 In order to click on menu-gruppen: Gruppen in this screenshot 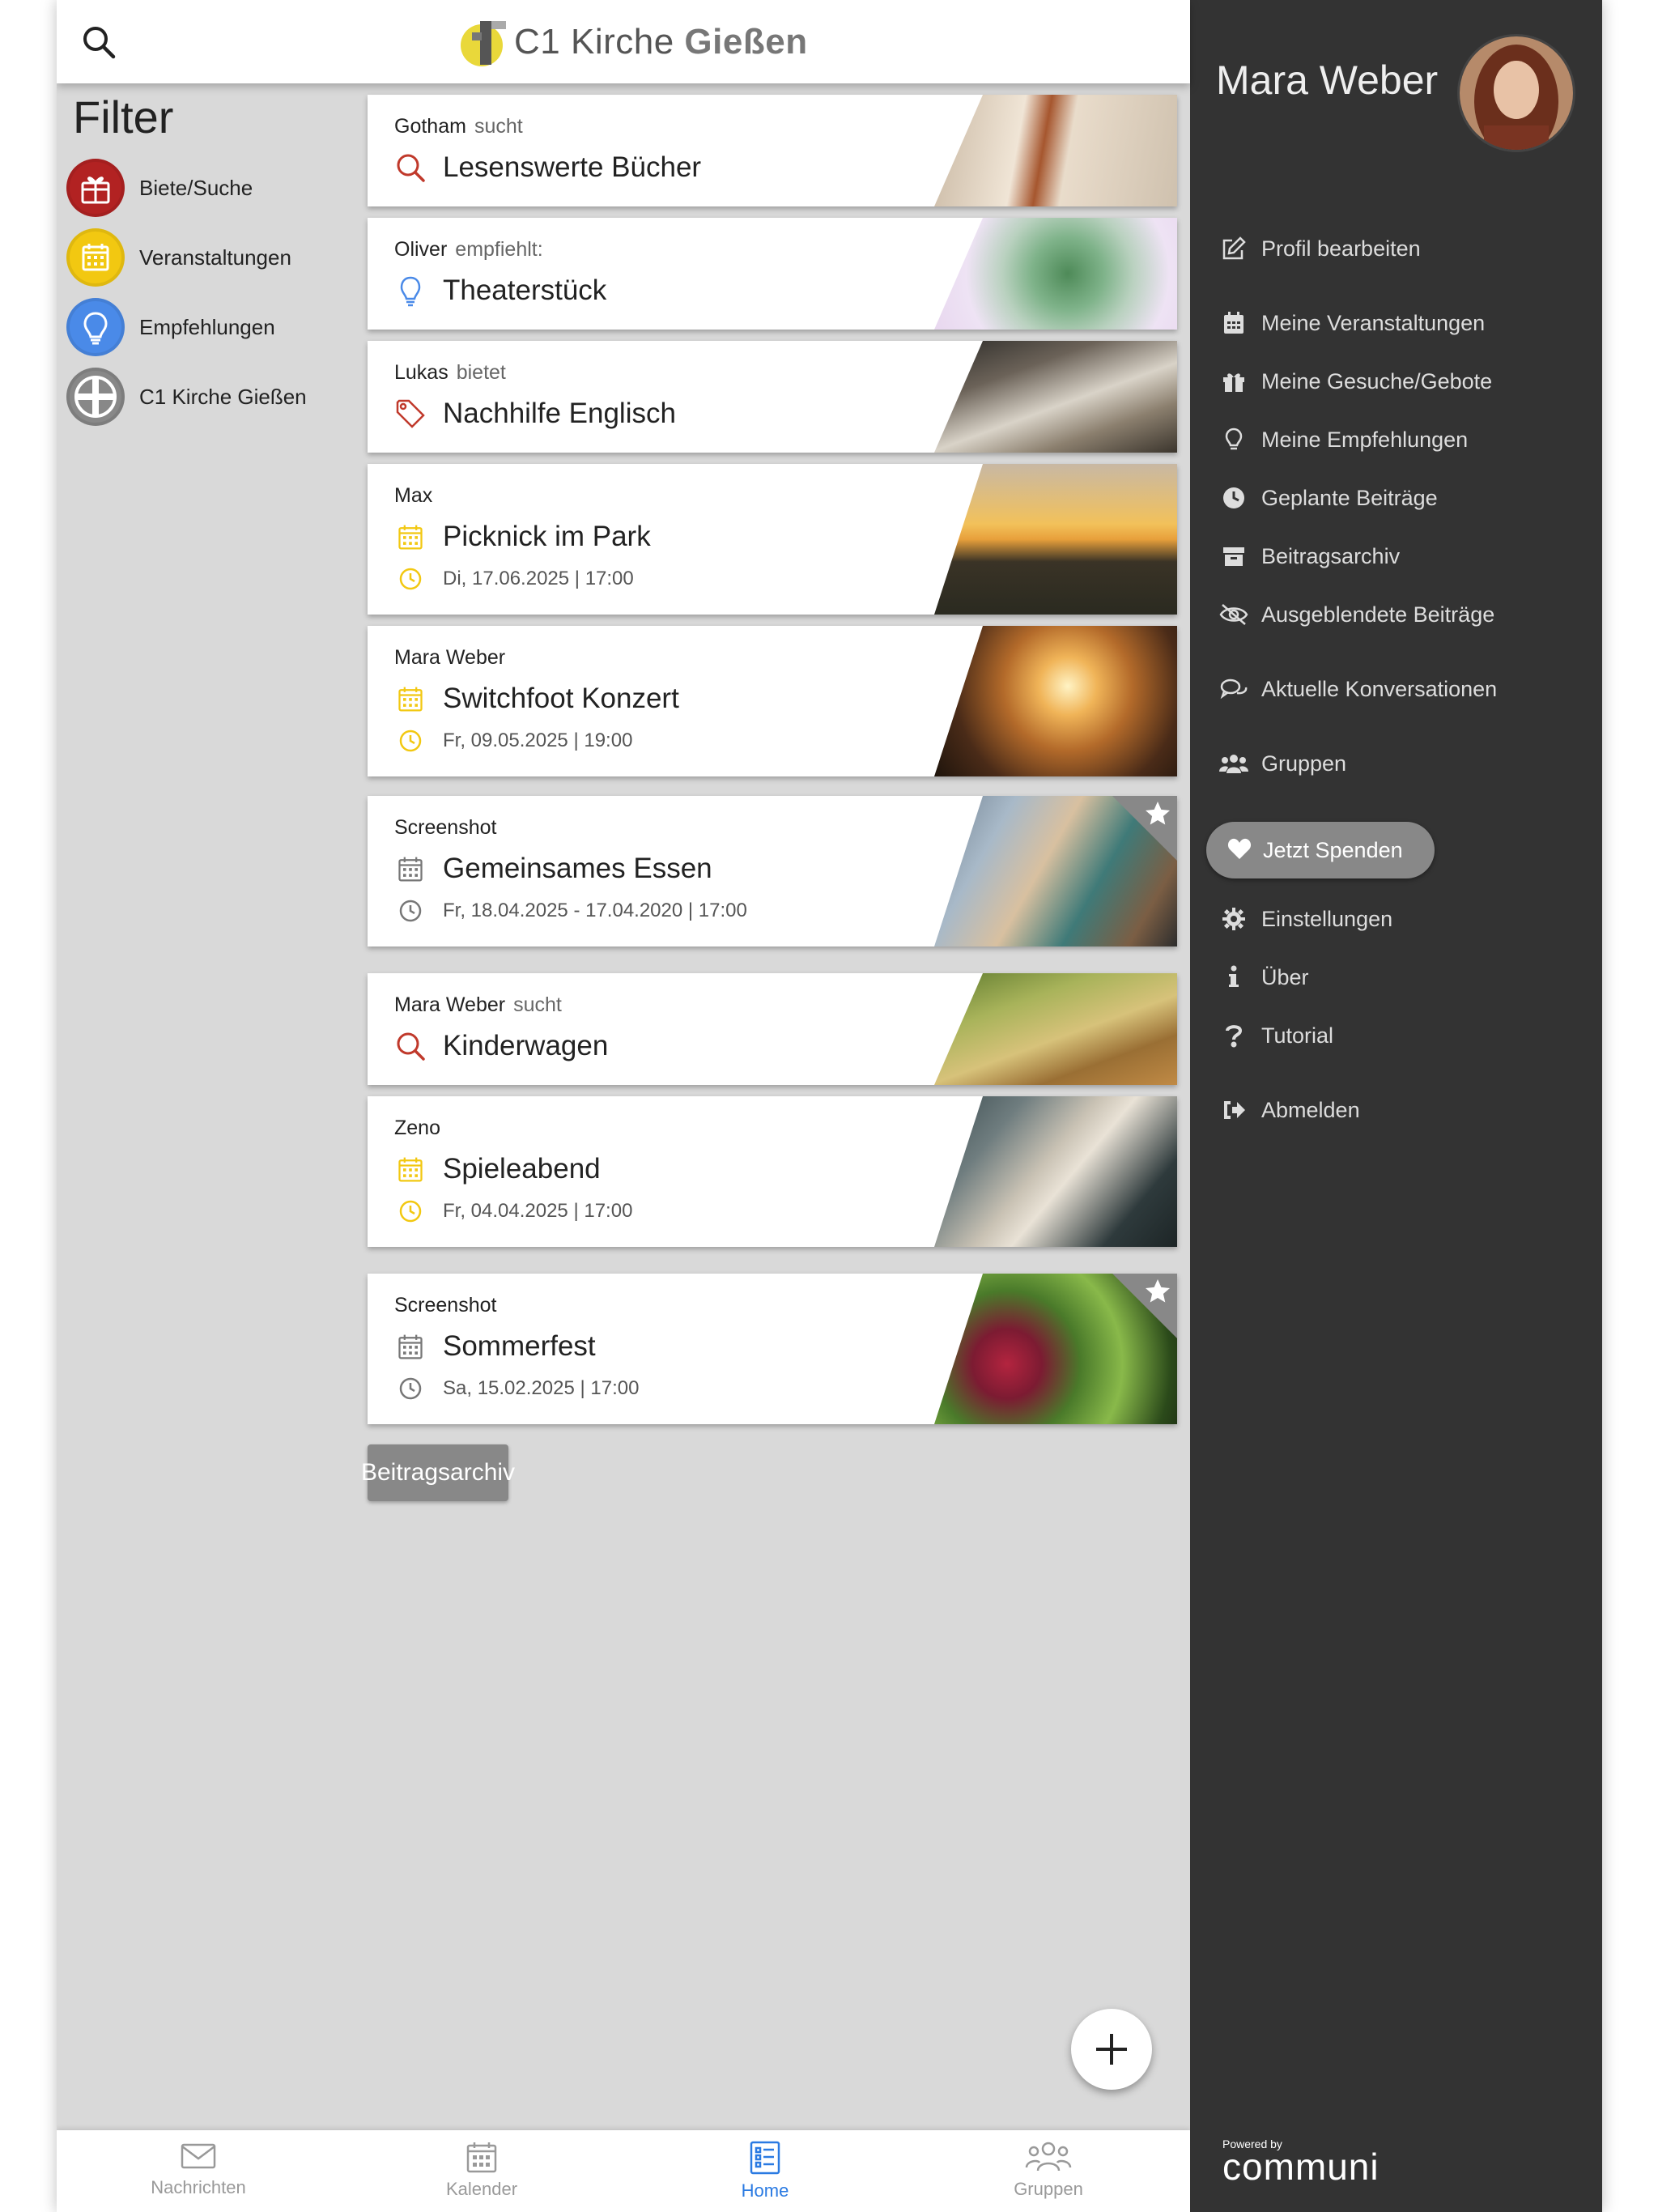, I will do `click(1282, 764)`.